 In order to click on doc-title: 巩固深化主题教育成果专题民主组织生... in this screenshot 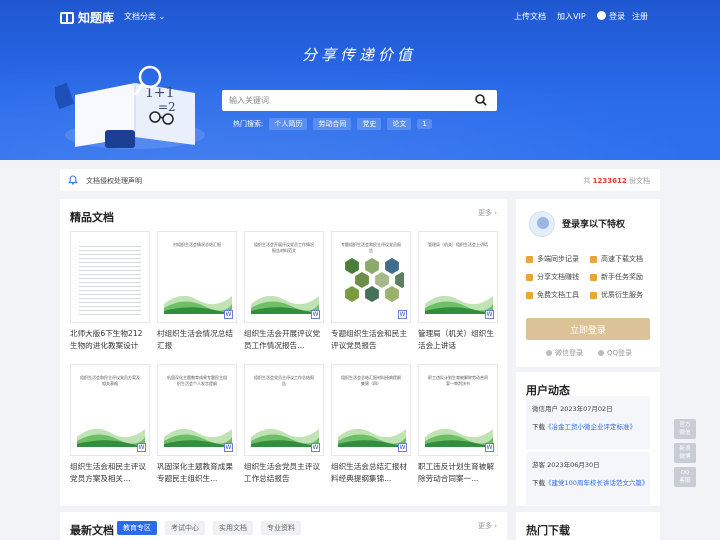, I will do `click(197, 473)`.